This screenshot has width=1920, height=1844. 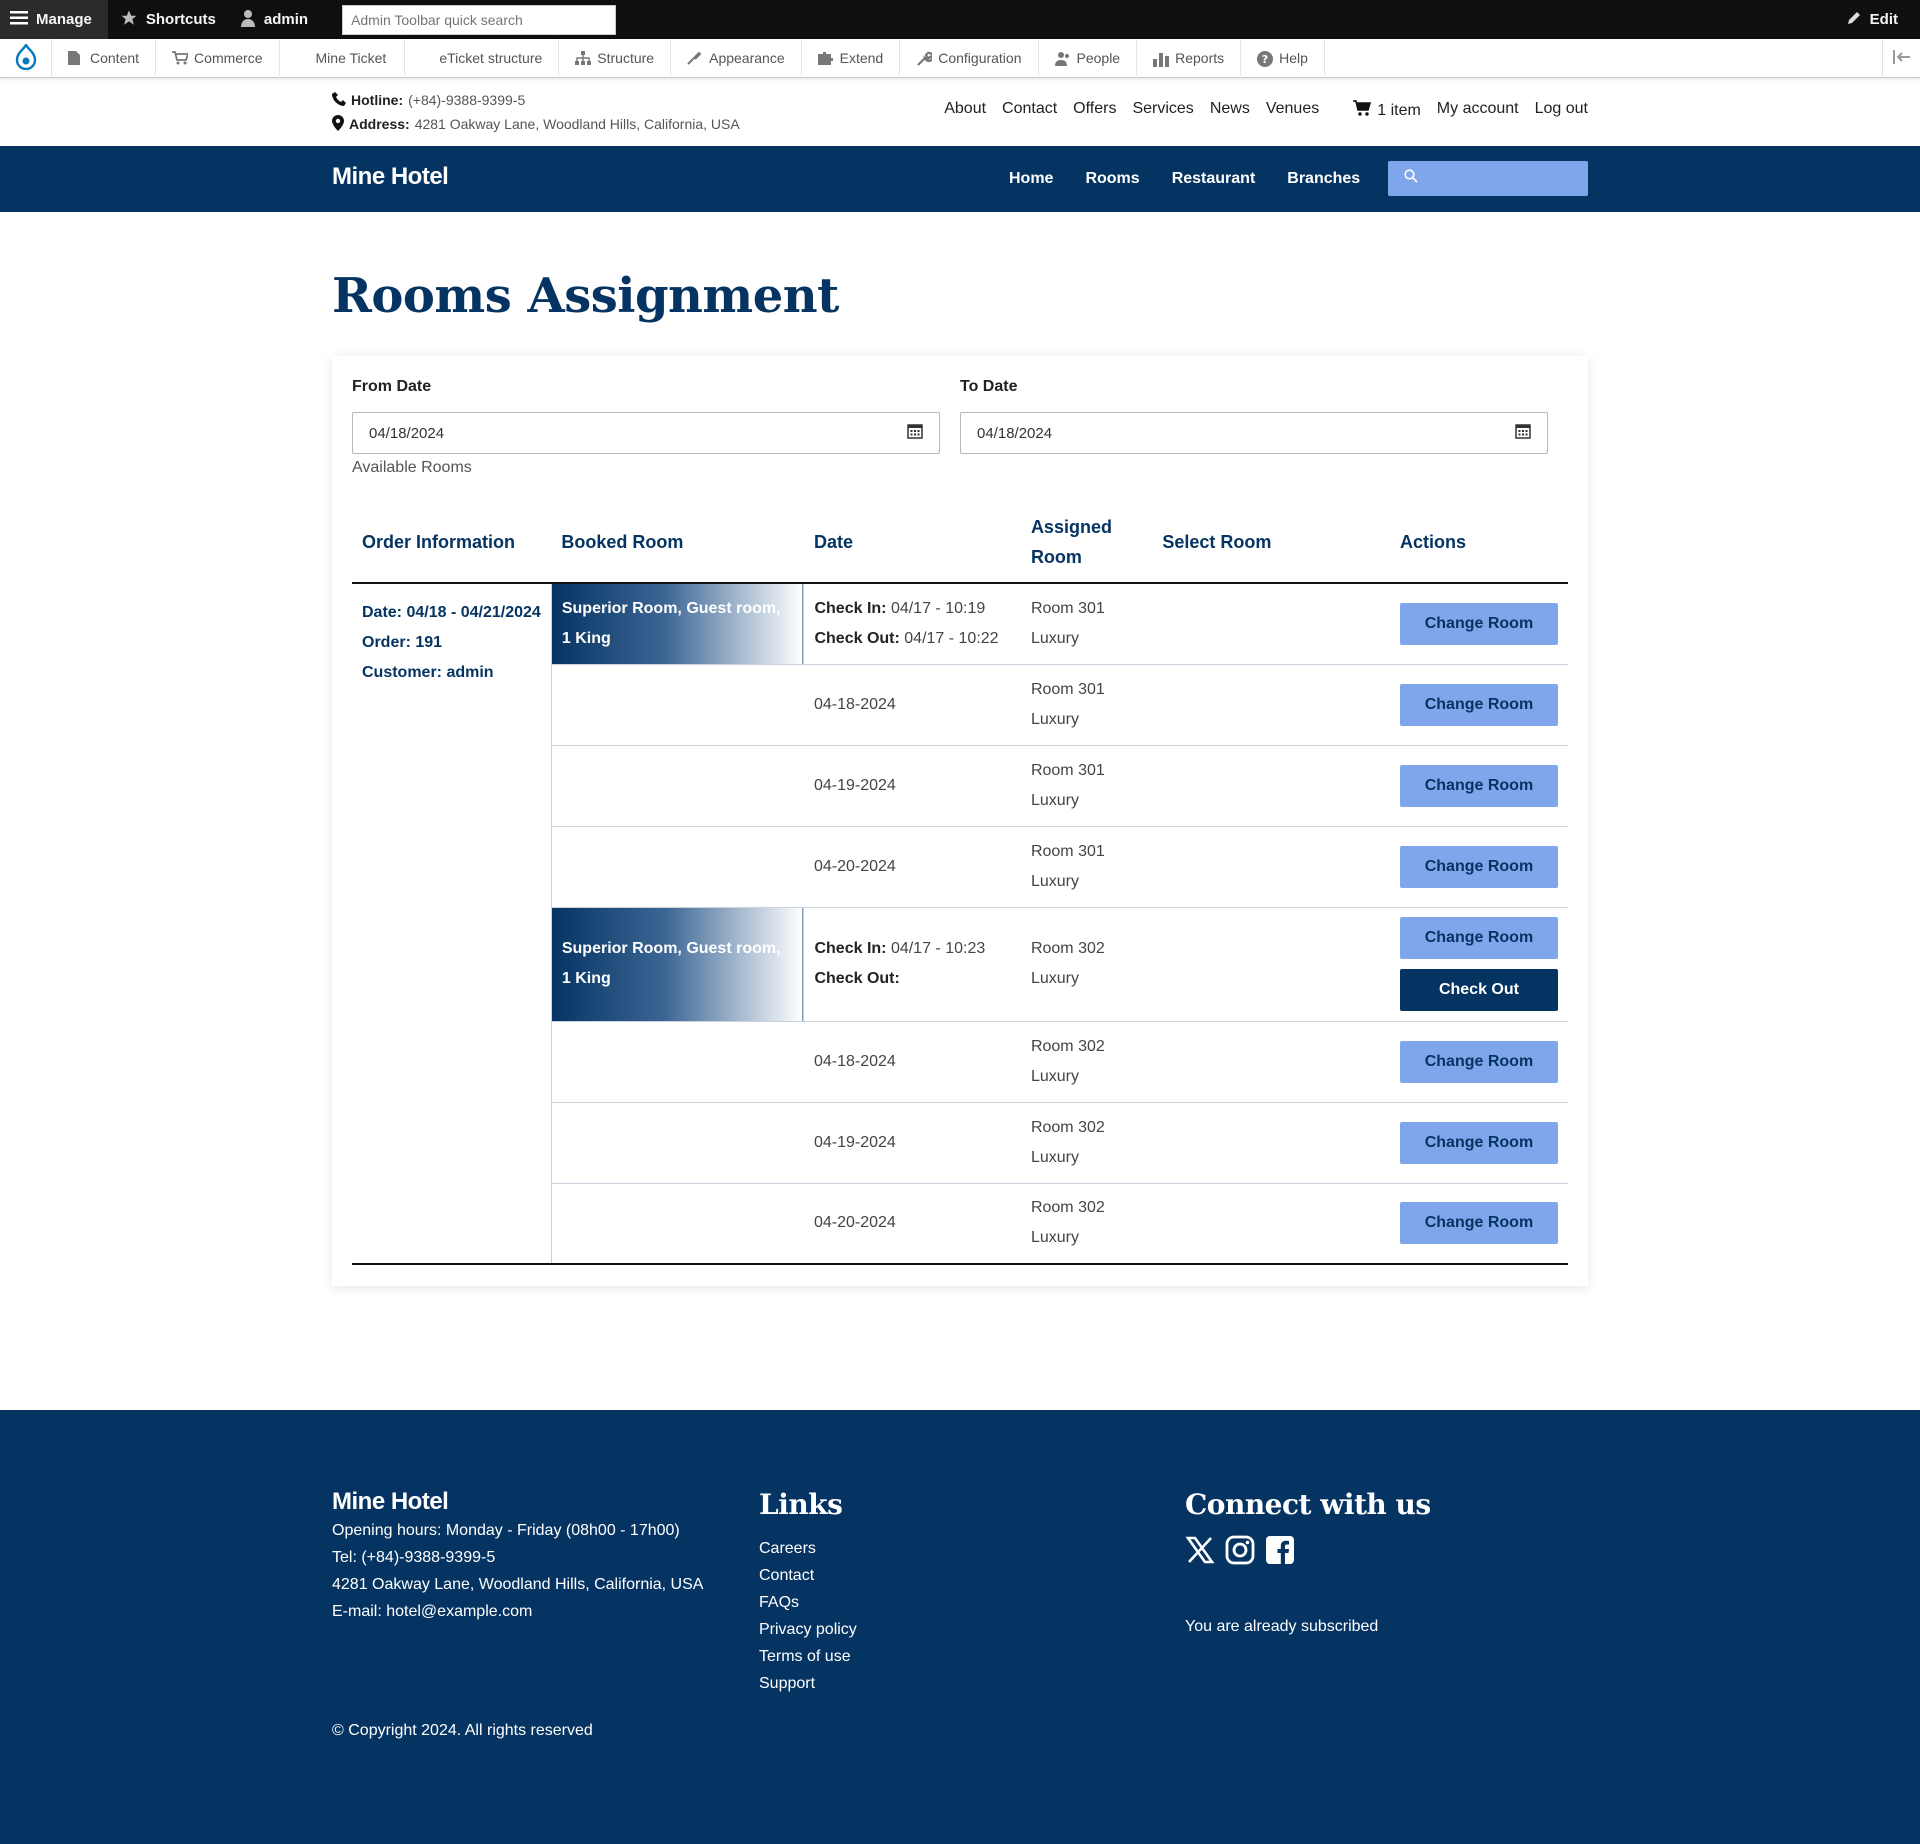 I want to click on from-date-value: 04/18/2024, so click(x=407, y=433).